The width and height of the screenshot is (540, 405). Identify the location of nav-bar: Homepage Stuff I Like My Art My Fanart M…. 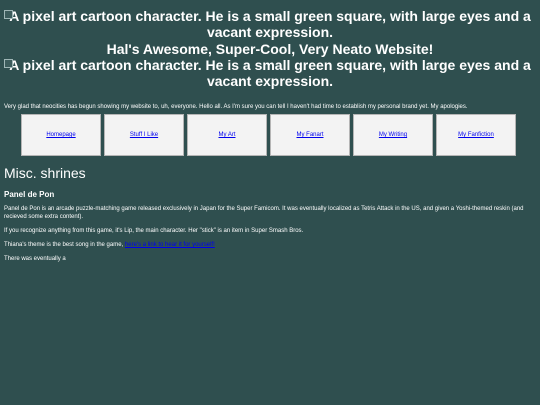
(258, 135).